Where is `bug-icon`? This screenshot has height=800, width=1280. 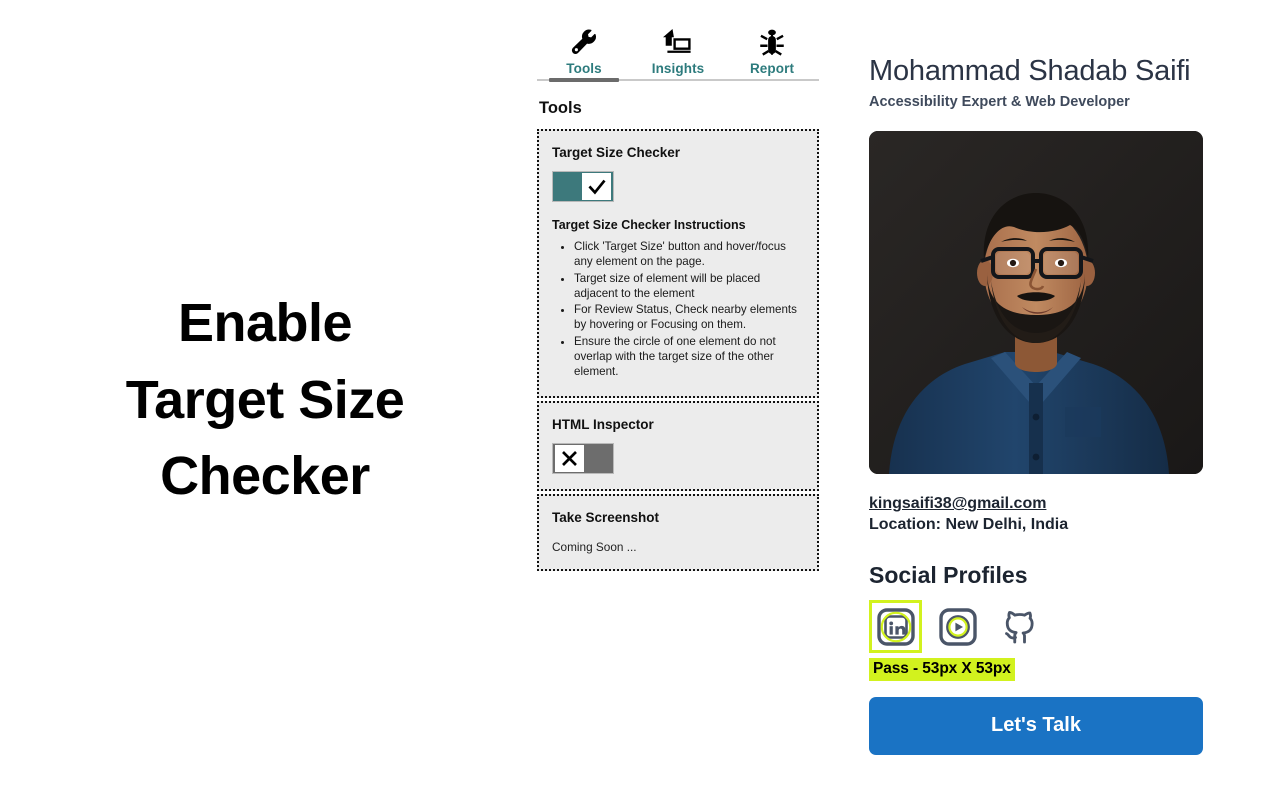 bug-icon is located at coordinates (772, 41).